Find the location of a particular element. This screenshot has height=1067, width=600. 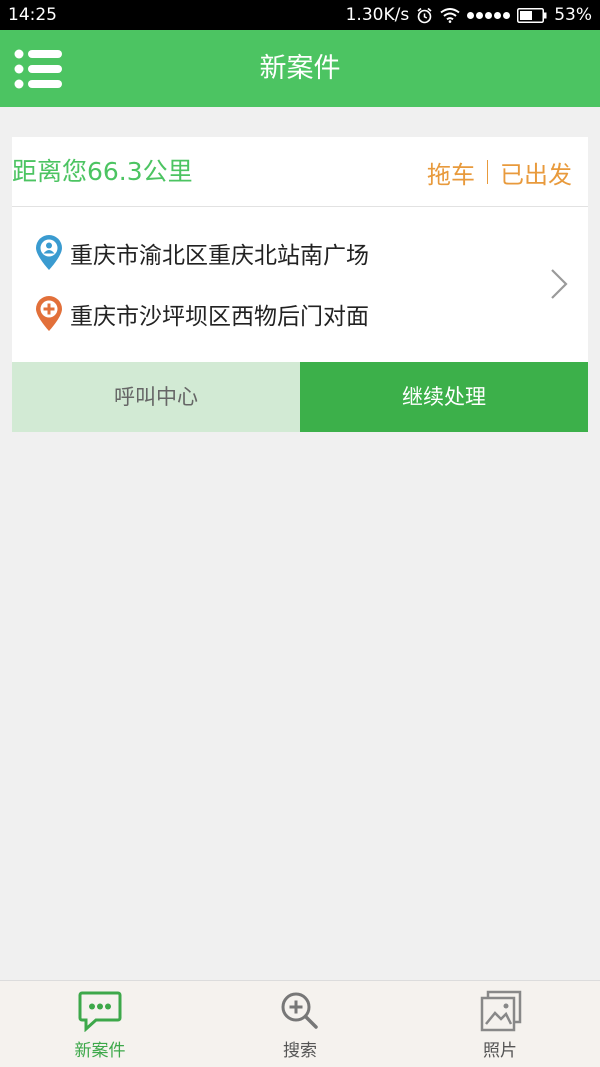

status-indicators: 1.30K/s 53% is located at coordinates (469, 15).